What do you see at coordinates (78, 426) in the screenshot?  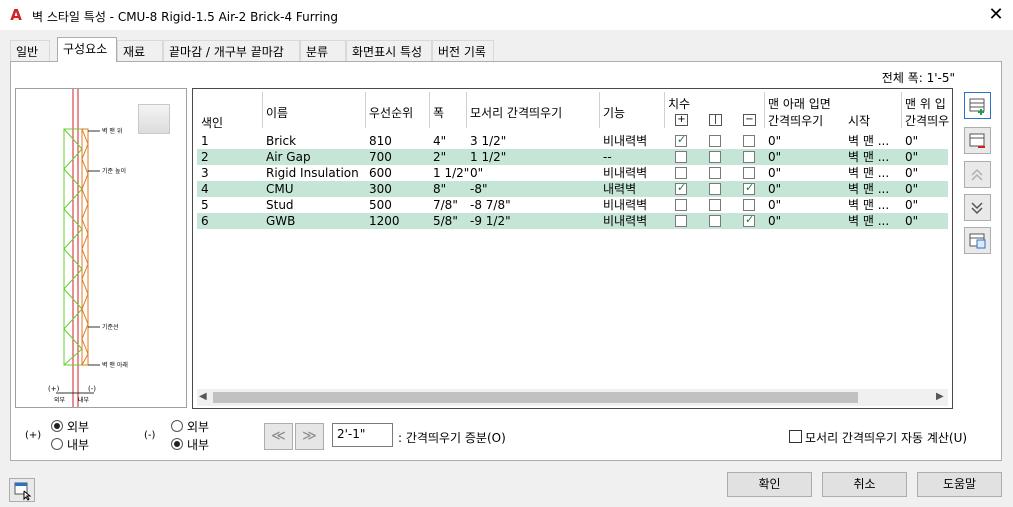 I see `plus-outer-label: 외부` at bounding box center [78, 426].